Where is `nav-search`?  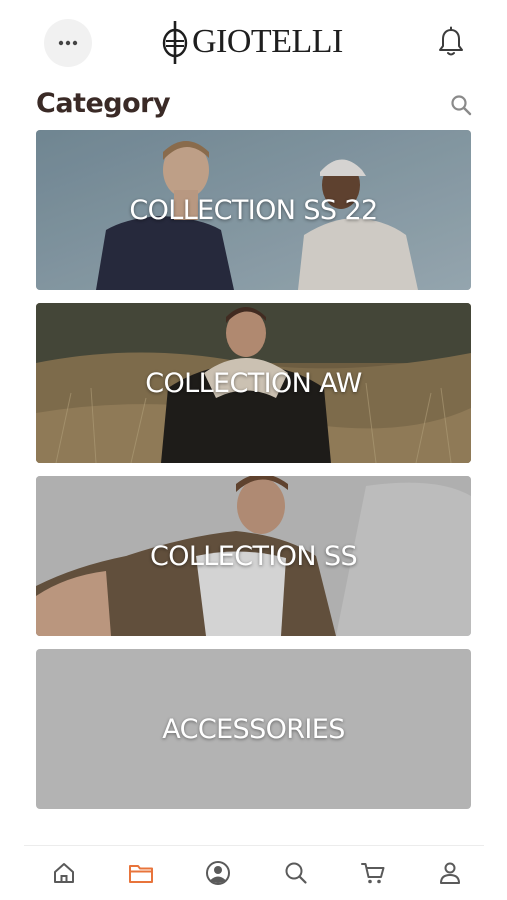
nav-search is located at coordinates (296, 873).